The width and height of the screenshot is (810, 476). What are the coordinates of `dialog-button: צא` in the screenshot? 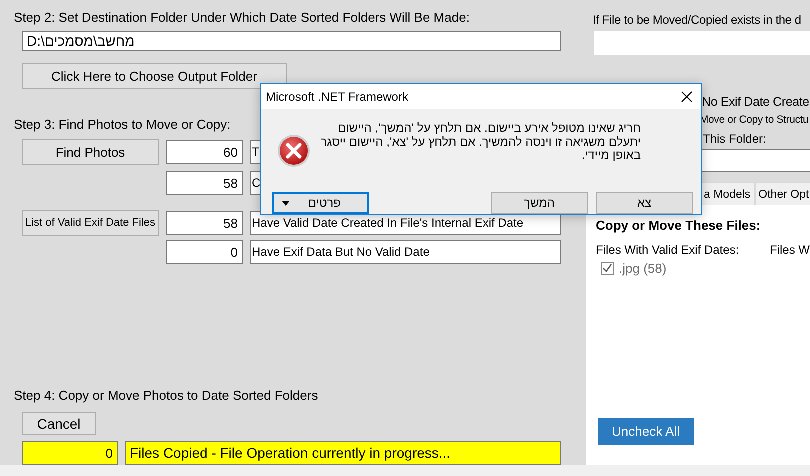 It's located at (644, 203).